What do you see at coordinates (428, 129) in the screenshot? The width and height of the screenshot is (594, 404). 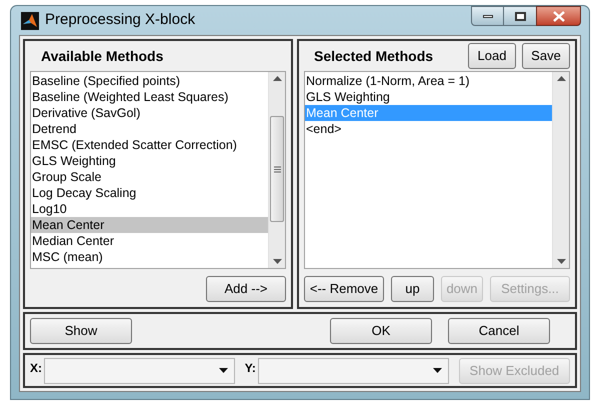 I see `list-item: <end>` at bounding box center [428, 129].